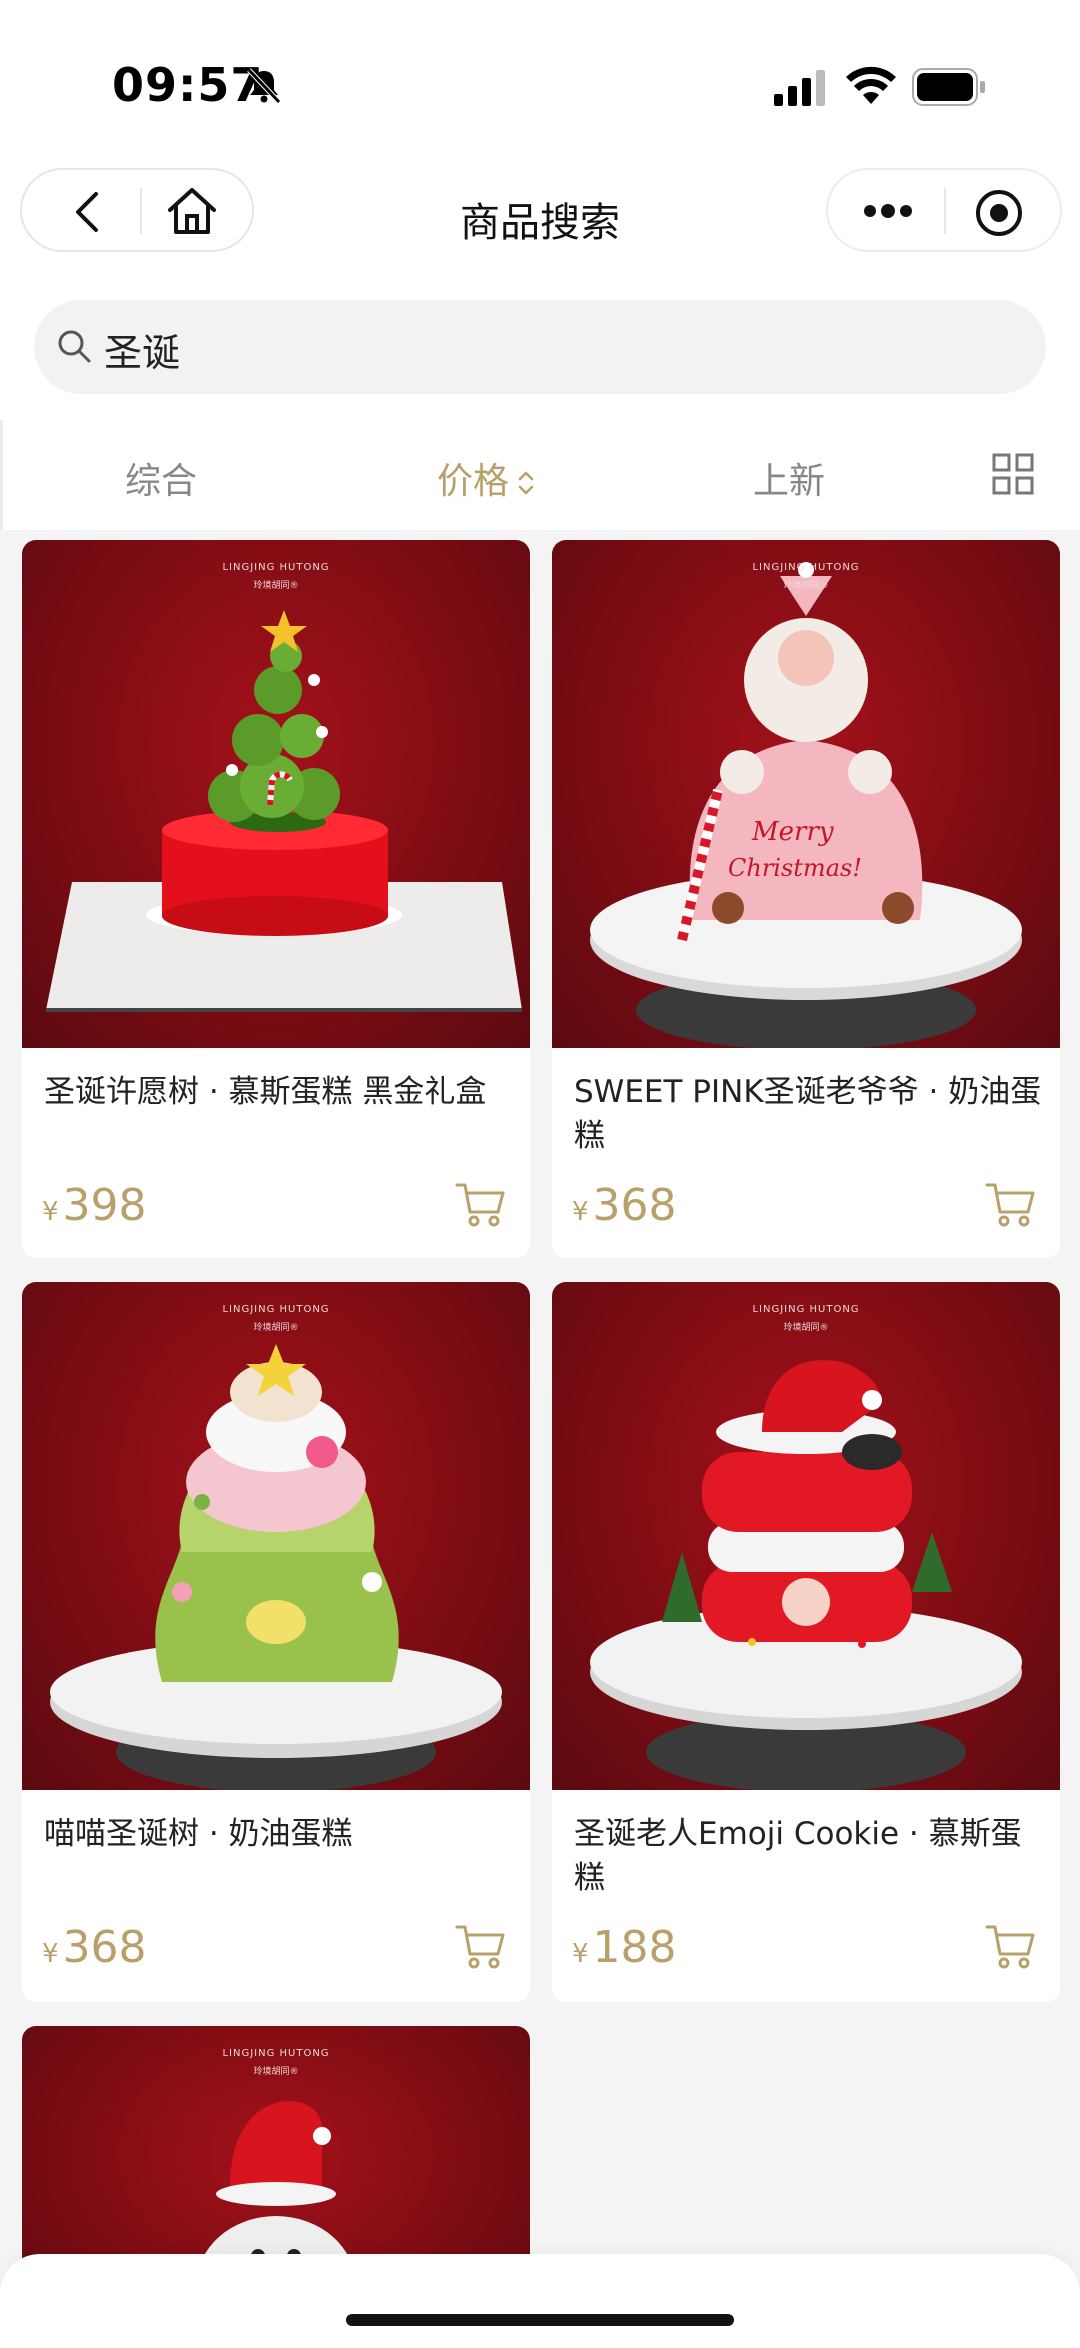 The width and height of the screenshot is (1080, 2348). I want to click on product-card: LINGJING HUTONG 玲境胡同® 圣诞许愿树 · 慕斯蛋糕 黑金礼盒, so click(276, 899).